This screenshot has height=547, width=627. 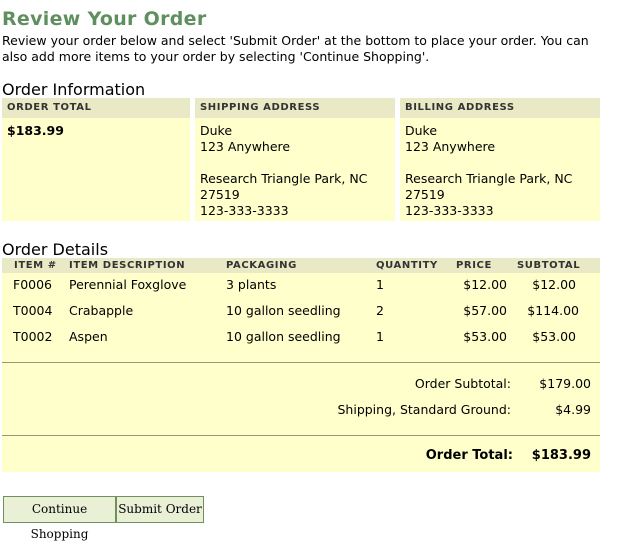 I want to click on billing-zip: 27519, so click(x=425, y=194).